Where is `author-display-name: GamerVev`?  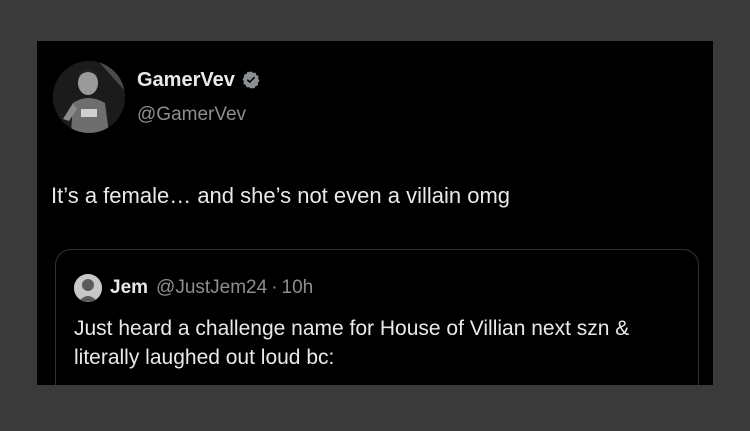 author-display-name: GamerVev is located at coordinates (186, 80).